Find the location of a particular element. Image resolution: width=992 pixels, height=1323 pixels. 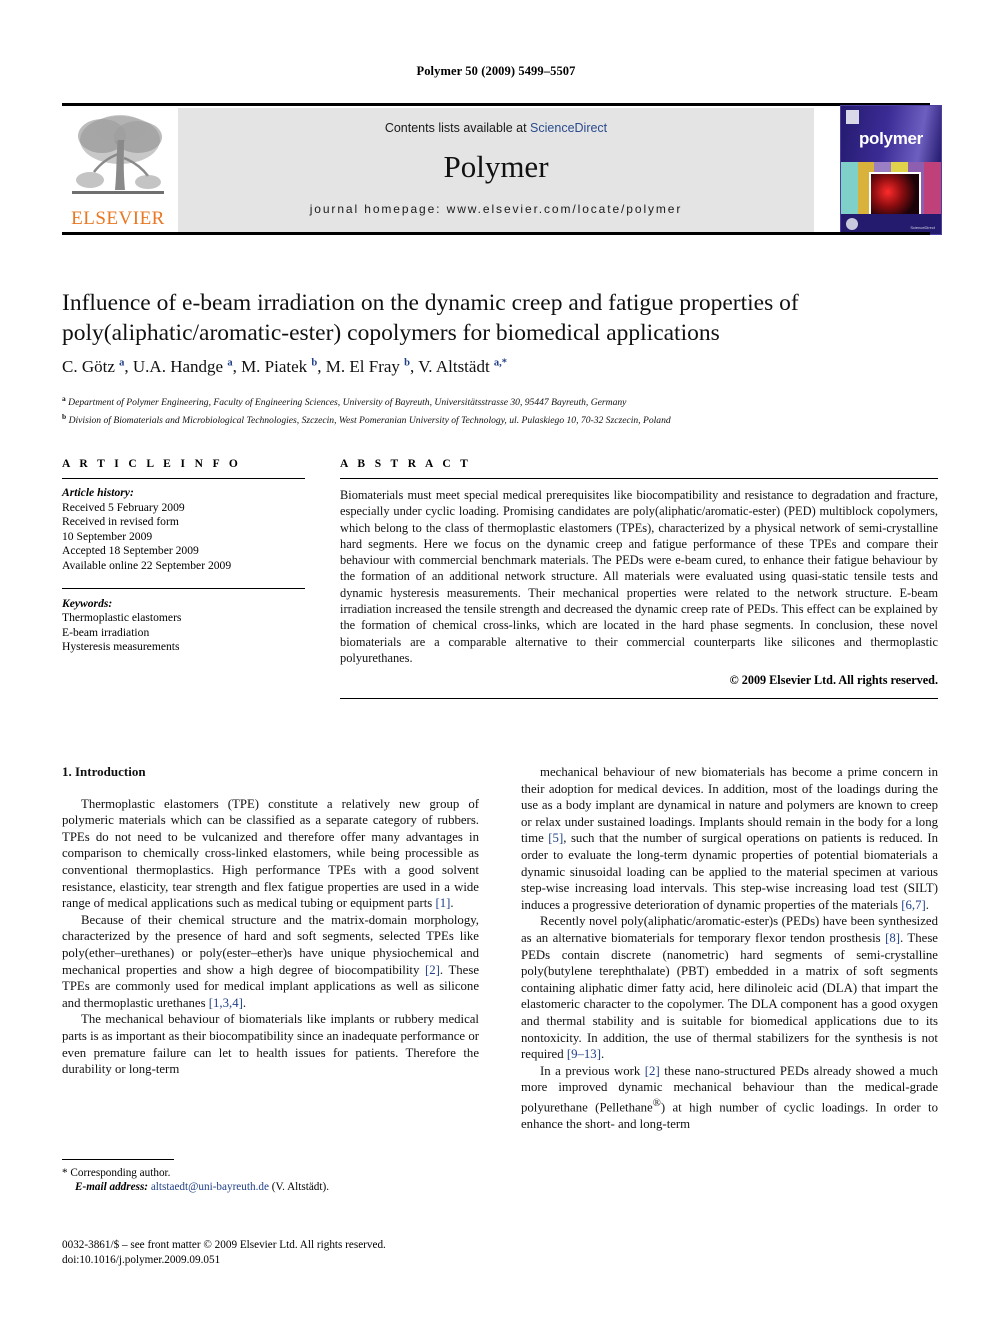

cover-journal-title: polymer is located at coordinates (891, 138).